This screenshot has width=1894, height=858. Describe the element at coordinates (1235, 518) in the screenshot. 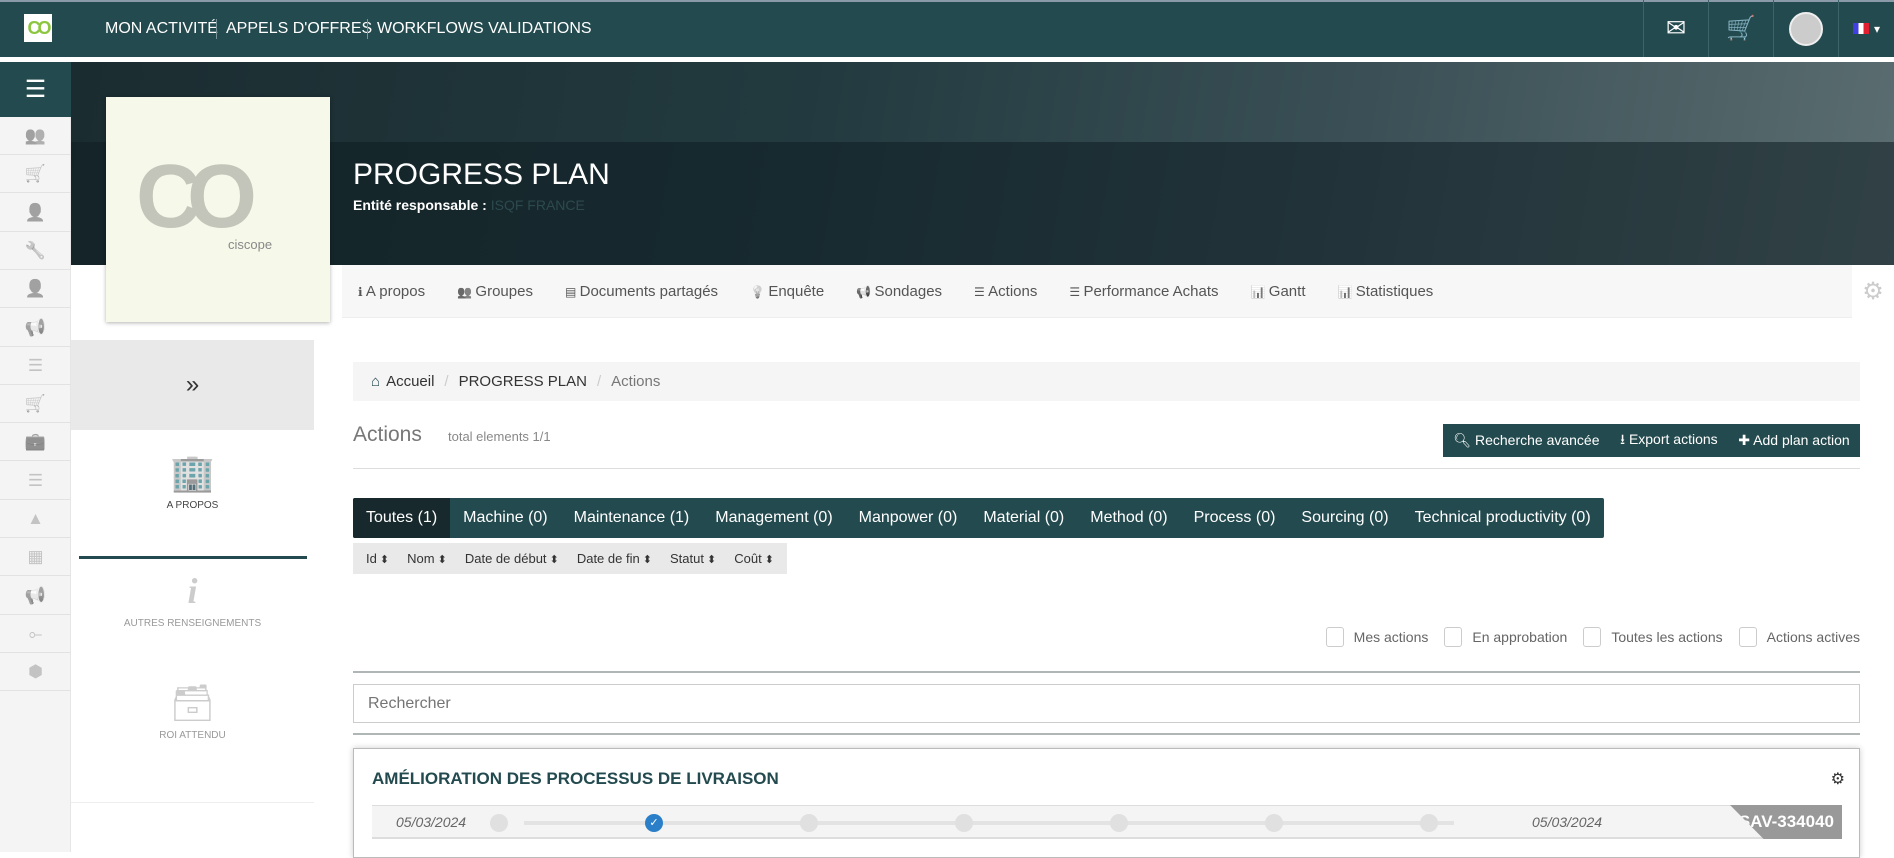

I see `category-tab-7: Process (0)` at that location.